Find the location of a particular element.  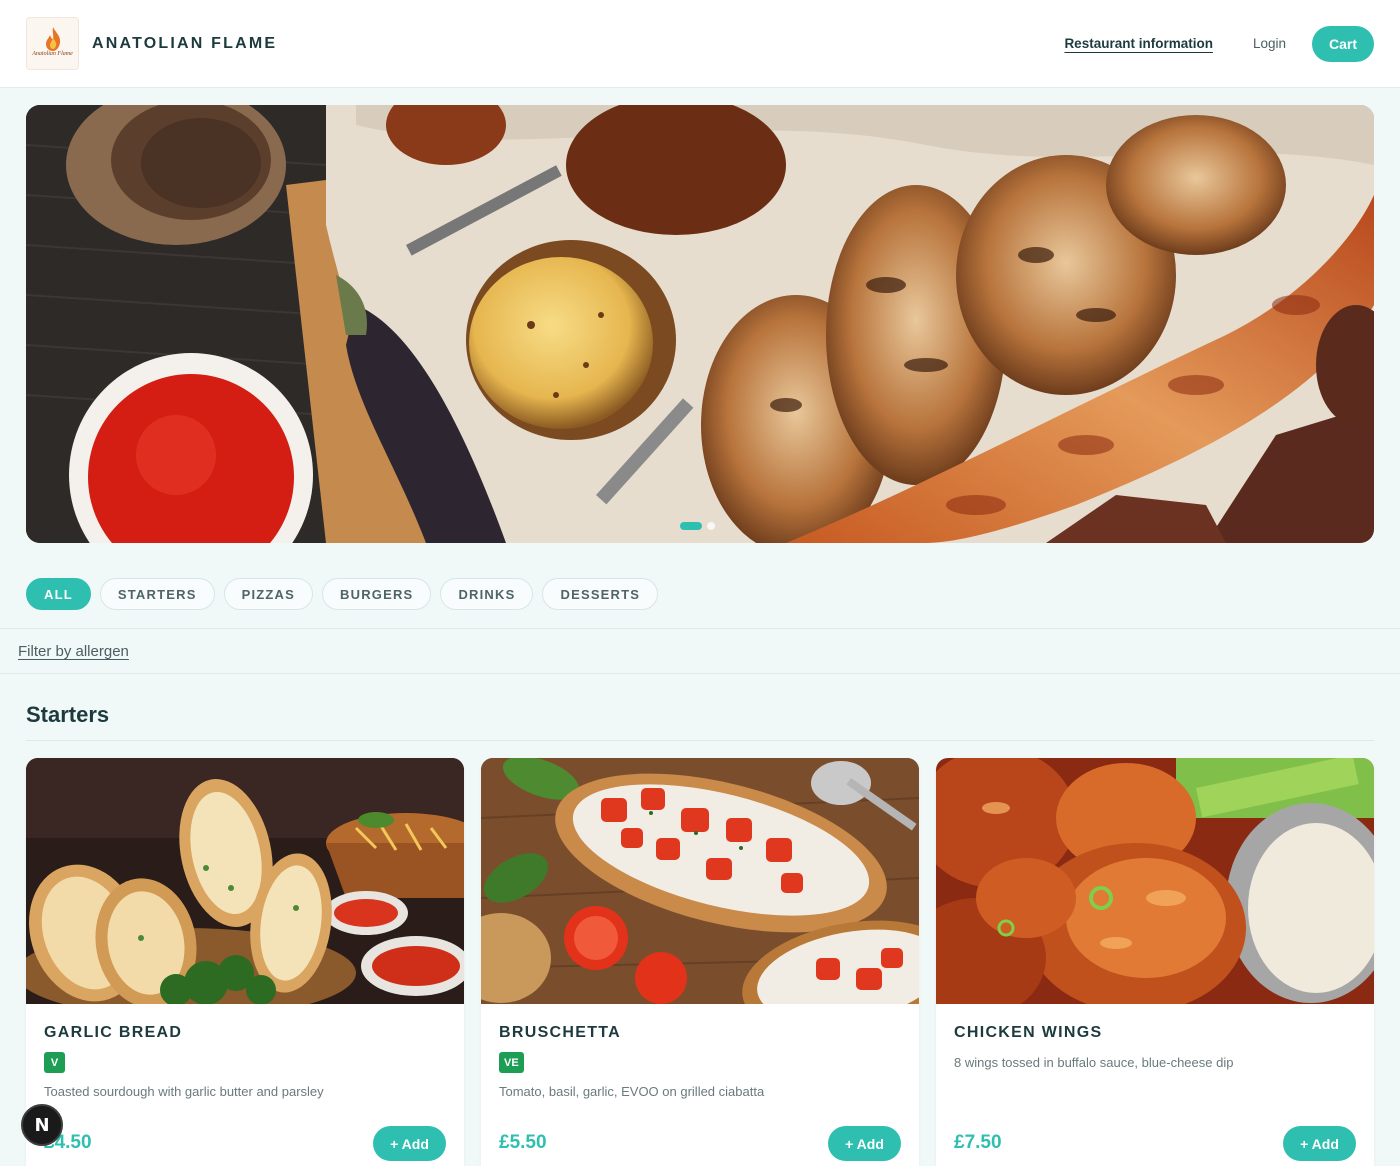

brand-name: ANATOLIAN FLAME is located at coordinates (185, 43).